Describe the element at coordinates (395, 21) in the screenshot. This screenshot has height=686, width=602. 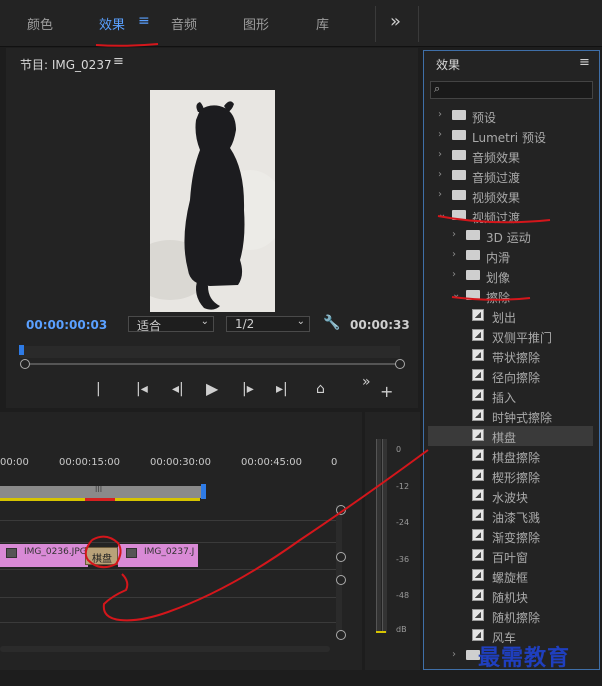
I see `overflow-icon: »` at that location.